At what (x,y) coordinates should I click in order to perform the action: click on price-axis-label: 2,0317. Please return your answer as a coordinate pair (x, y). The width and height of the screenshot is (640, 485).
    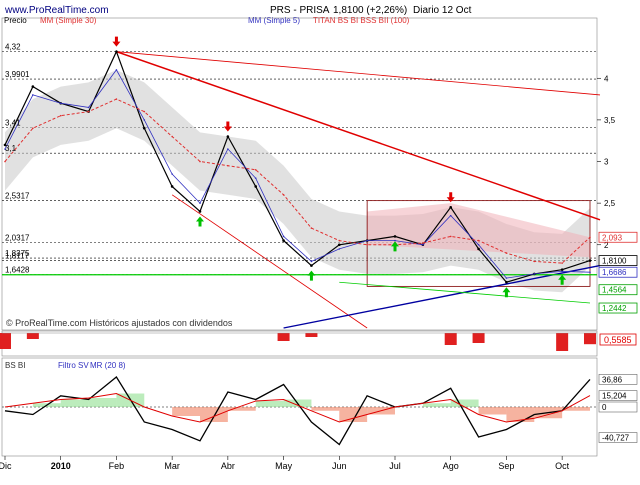
    Looking at the image, I should click on (17, 237).